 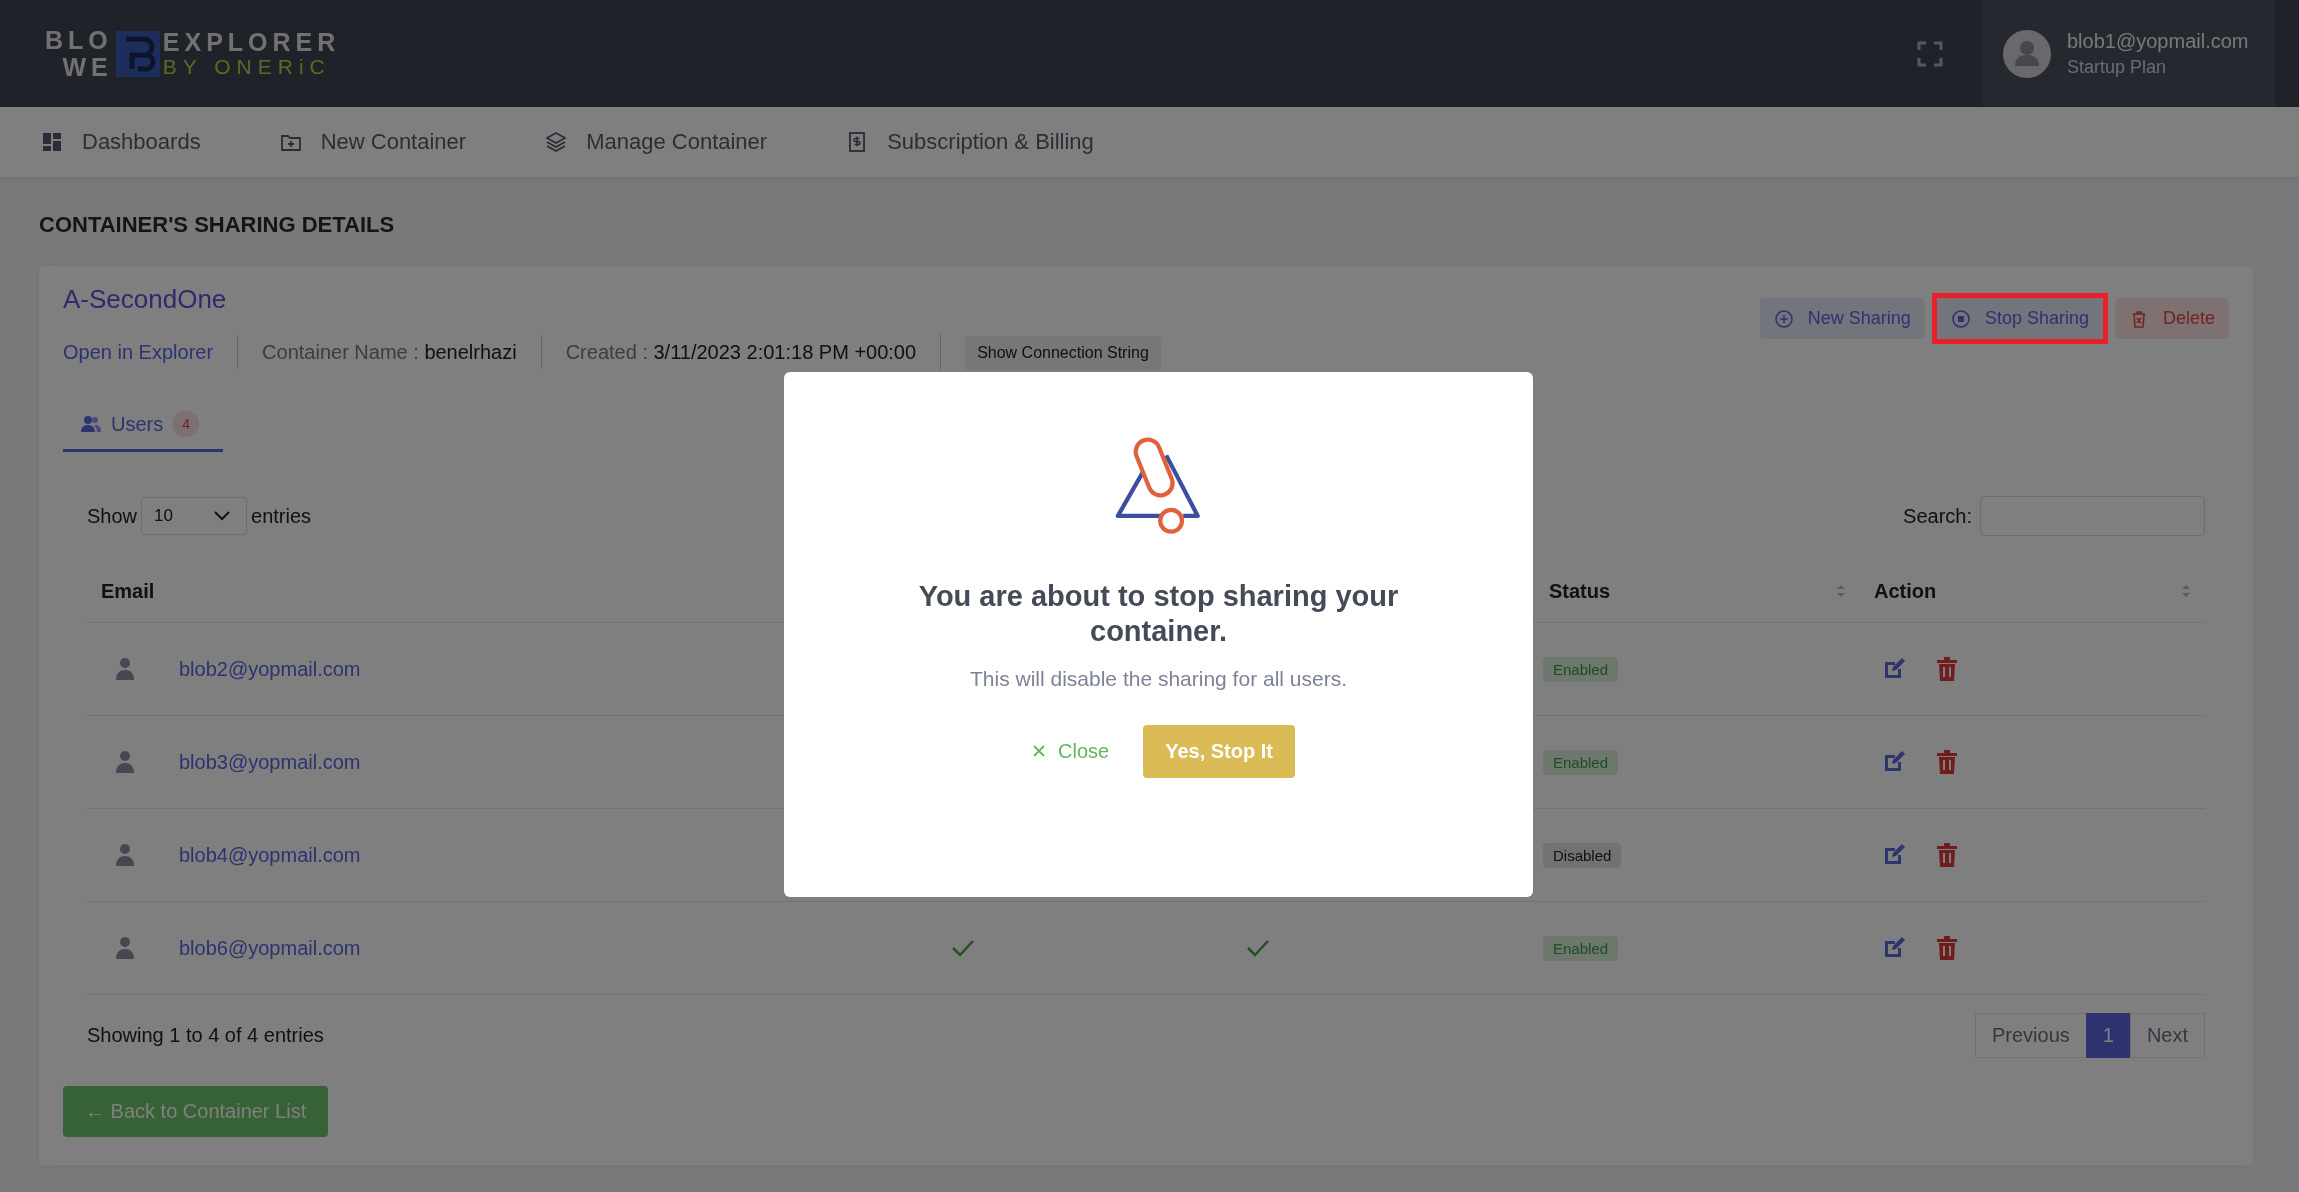 What do you see at coordinates (145, 299) in the screenshot?
I see `container-title: A-SecondOne` at bounding box center [145, 299].